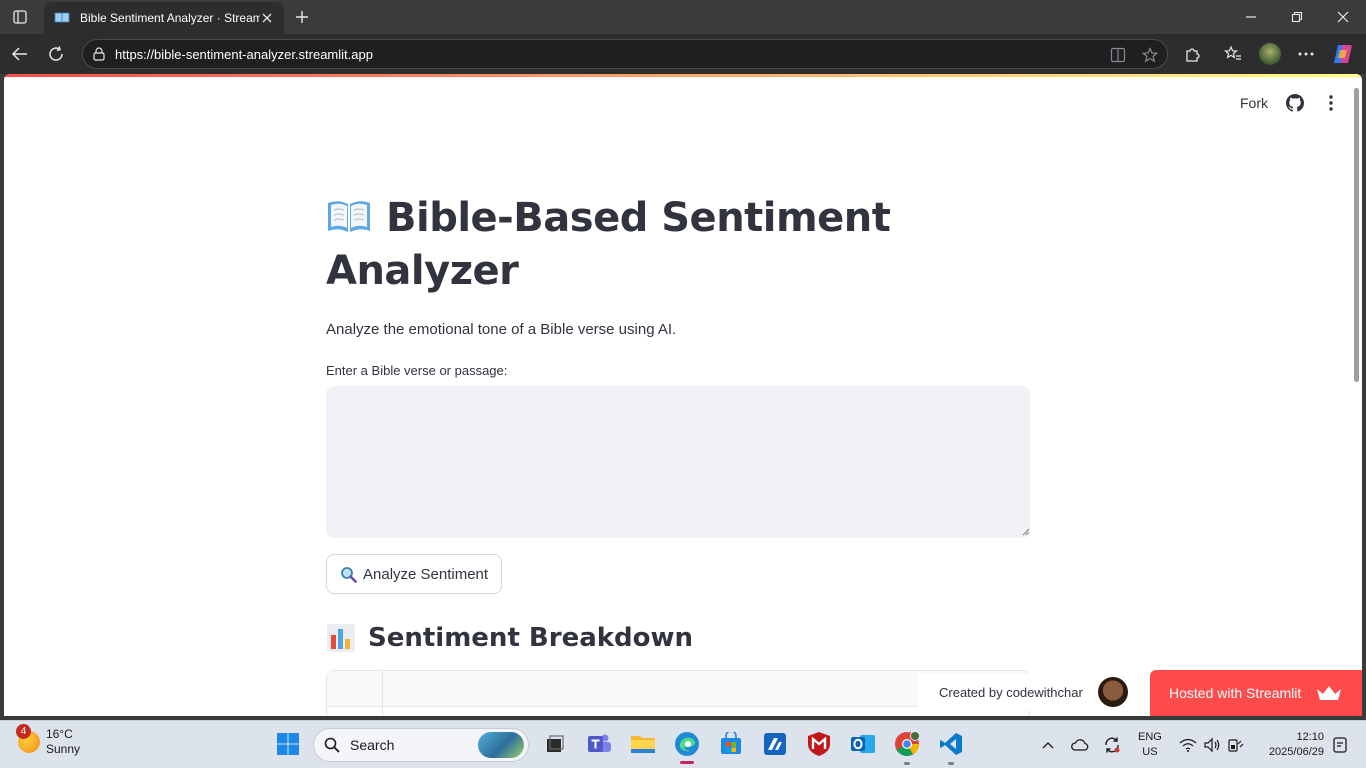  Describe the element at coordinates (302, 17) in the screenshot. I see `new-tab-icon` at that location.